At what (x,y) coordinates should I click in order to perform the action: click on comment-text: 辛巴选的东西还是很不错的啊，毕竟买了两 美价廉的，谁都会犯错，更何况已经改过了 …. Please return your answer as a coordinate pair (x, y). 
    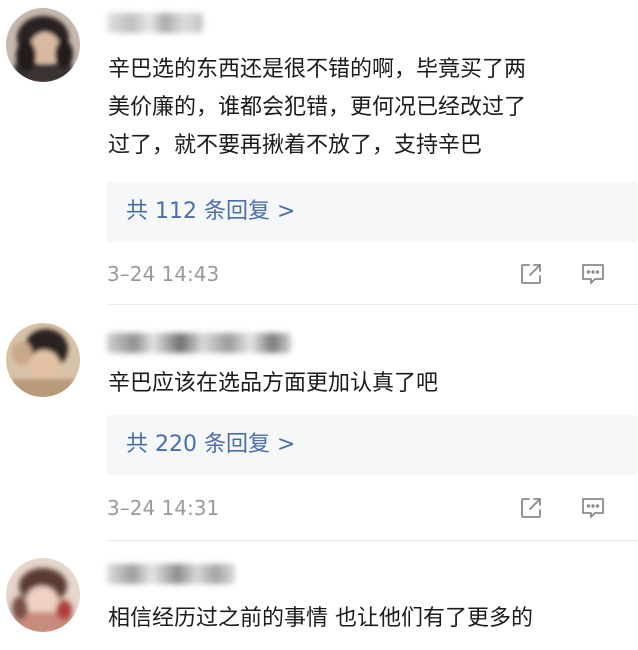
    Looking at the image, I should click on (373, 108).